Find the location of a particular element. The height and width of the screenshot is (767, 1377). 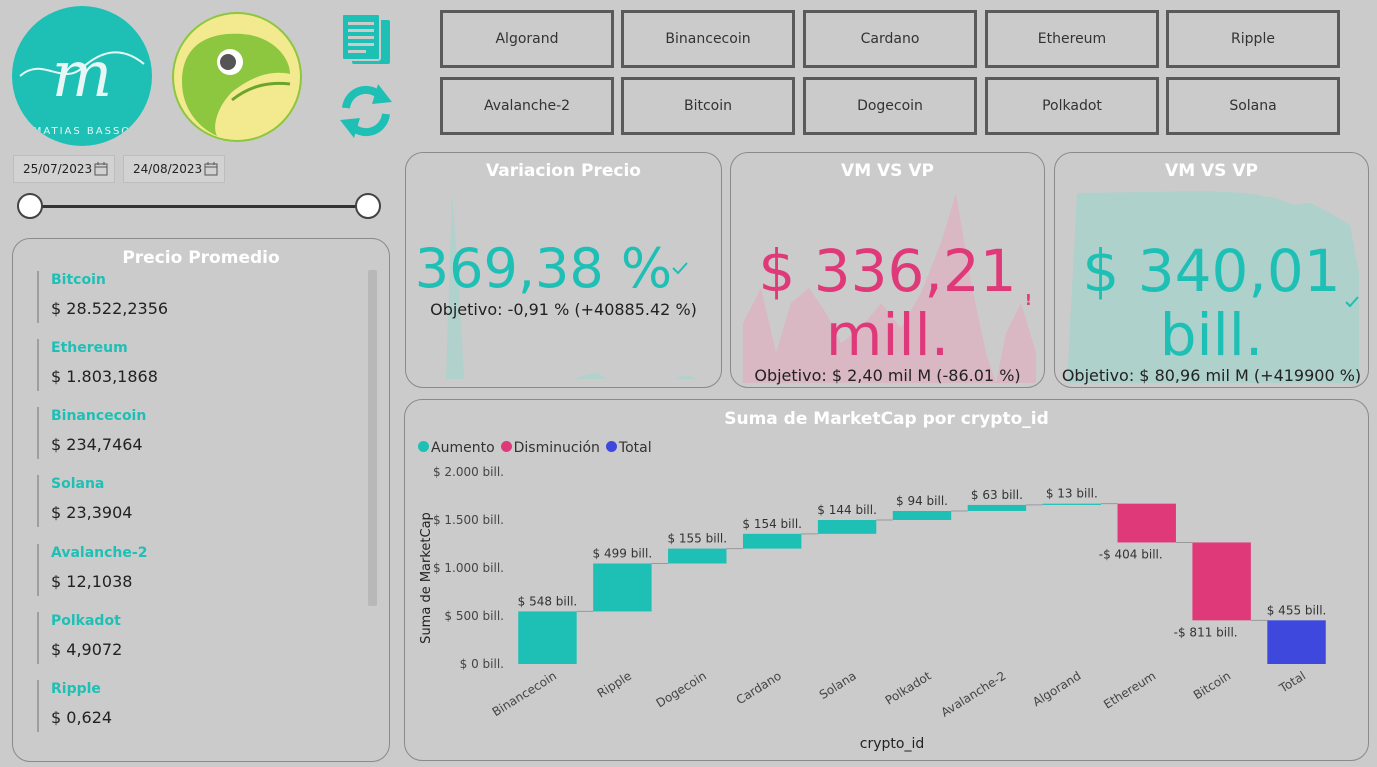

data-label: -$ 811 bill. is located at coordinates (1206, 632).